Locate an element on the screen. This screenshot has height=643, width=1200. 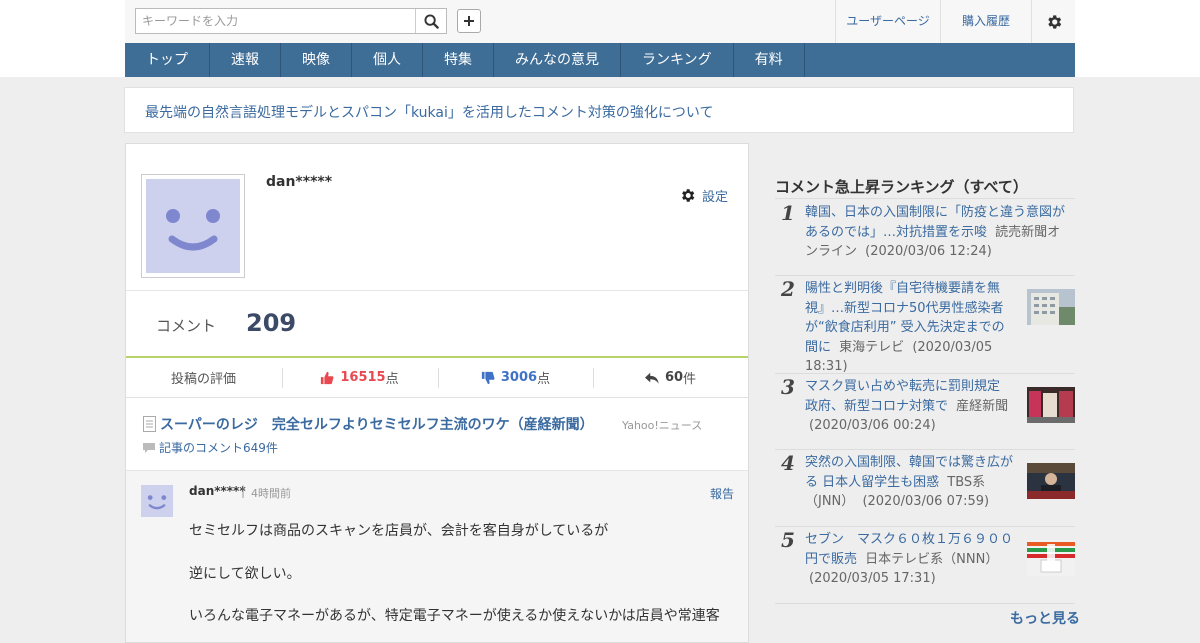
settings-label: 設定 is located at coordinates (715, 197).